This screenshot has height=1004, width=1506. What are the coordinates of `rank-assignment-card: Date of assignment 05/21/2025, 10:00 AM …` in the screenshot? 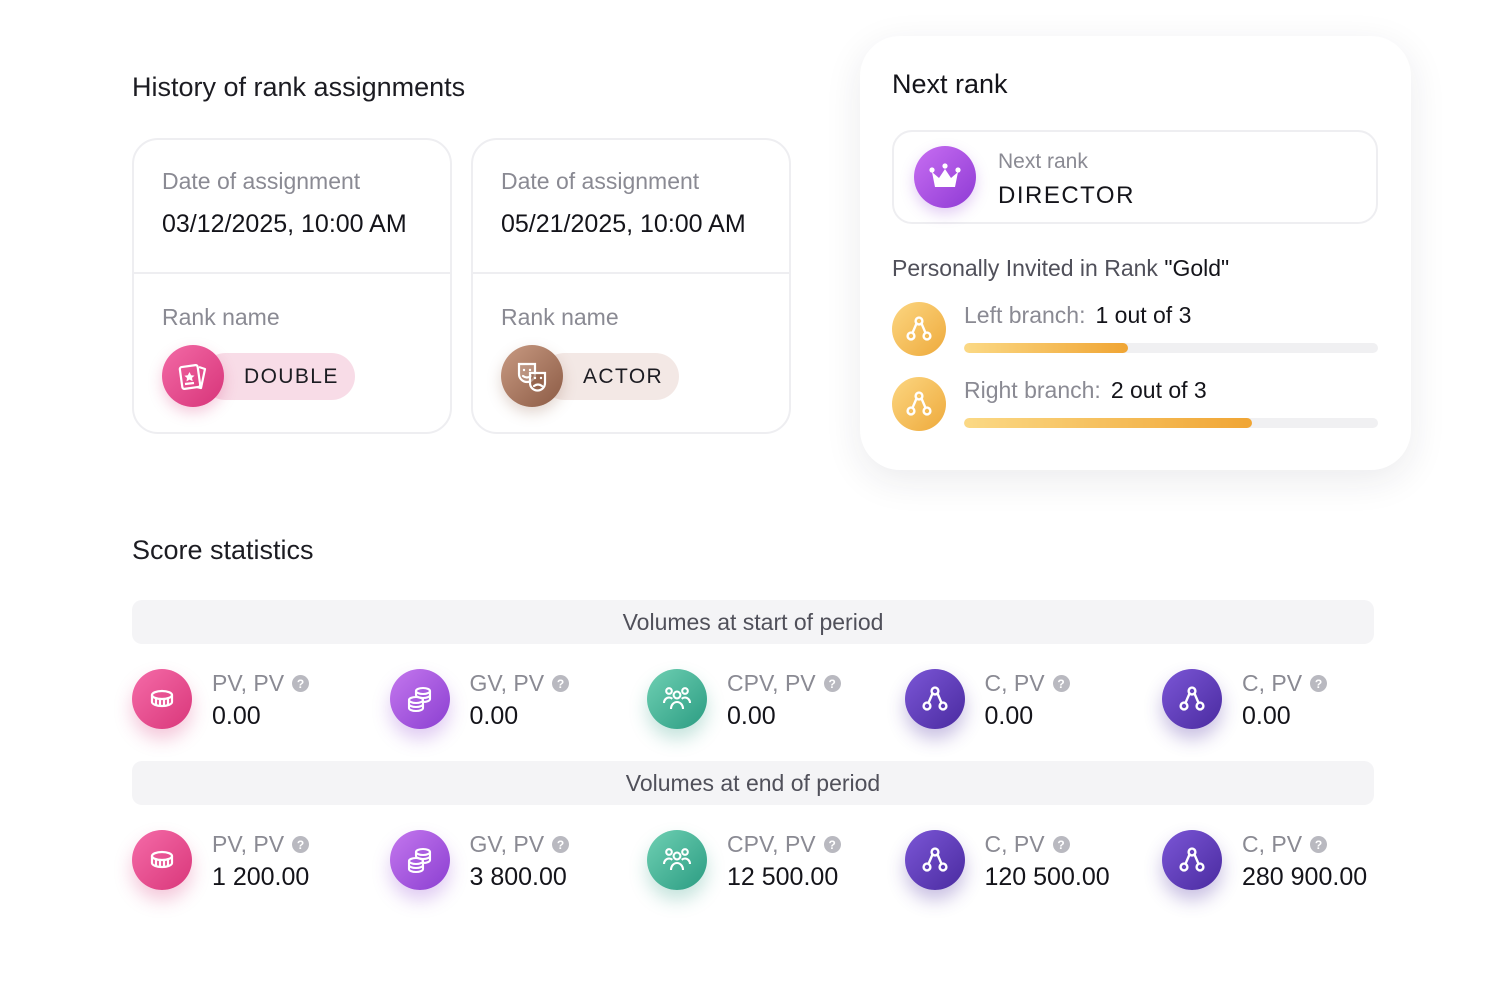 It's located at (631, 286).